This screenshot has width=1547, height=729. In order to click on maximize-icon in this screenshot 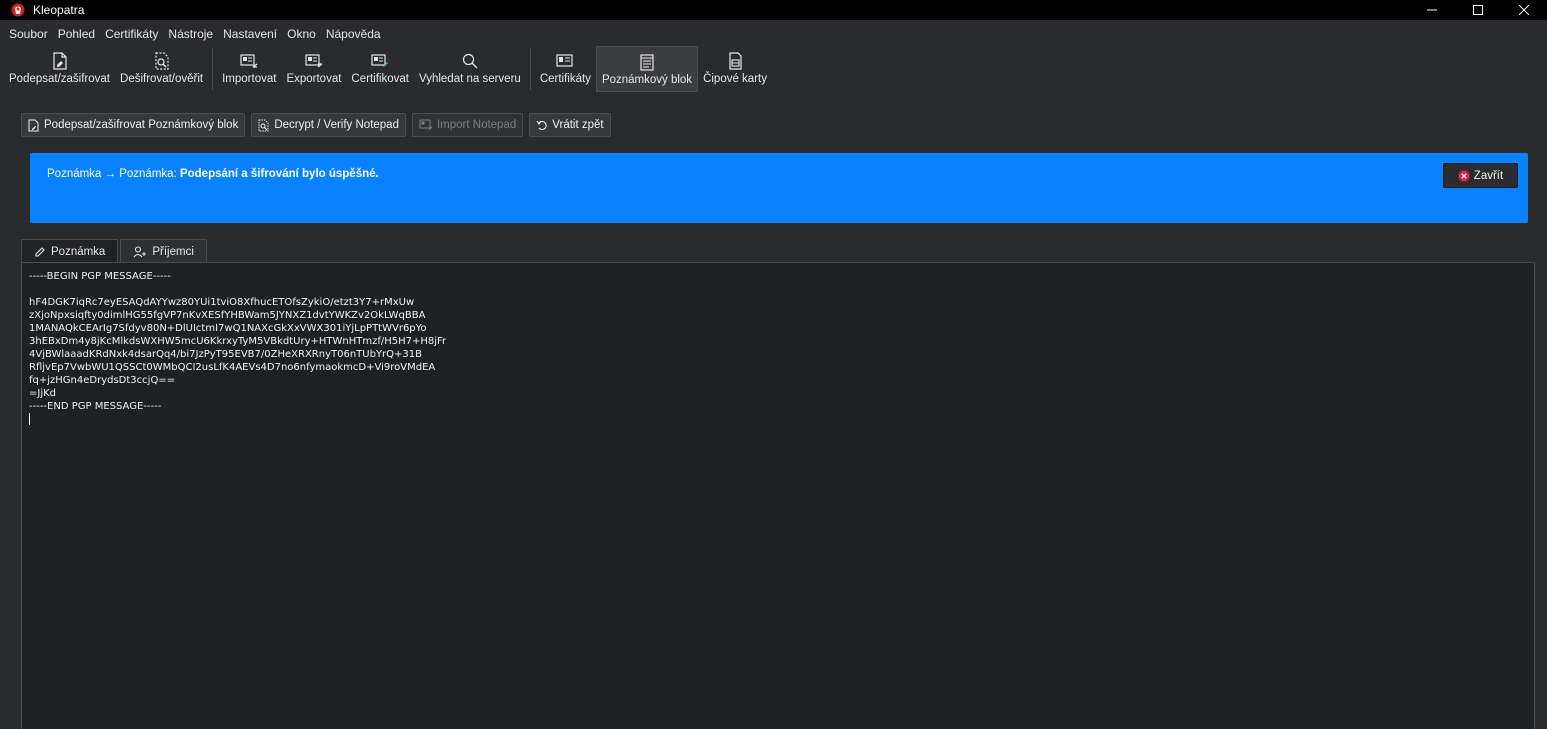, I will do `click(1478, 10)`.